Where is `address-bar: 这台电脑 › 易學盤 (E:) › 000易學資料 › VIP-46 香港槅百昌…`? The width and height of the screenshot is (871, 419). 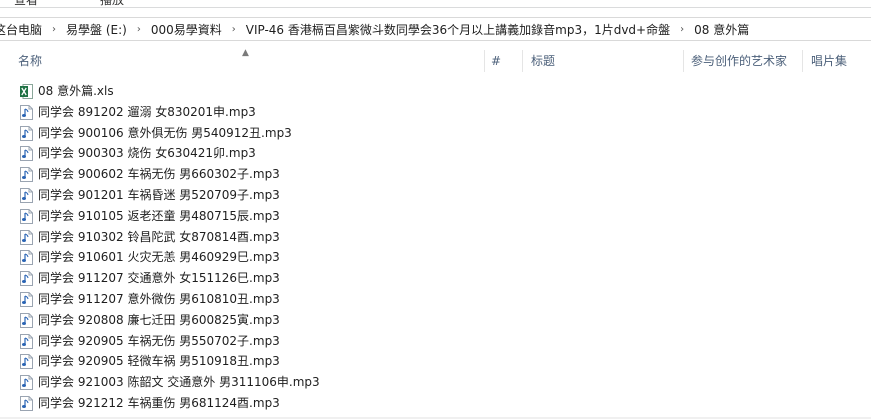 address-bar: 这台电脑 › 易學盤 (E:) › 000易學資料 › VIP-46 香港槅百昌… is located at coordinates (435, 29).